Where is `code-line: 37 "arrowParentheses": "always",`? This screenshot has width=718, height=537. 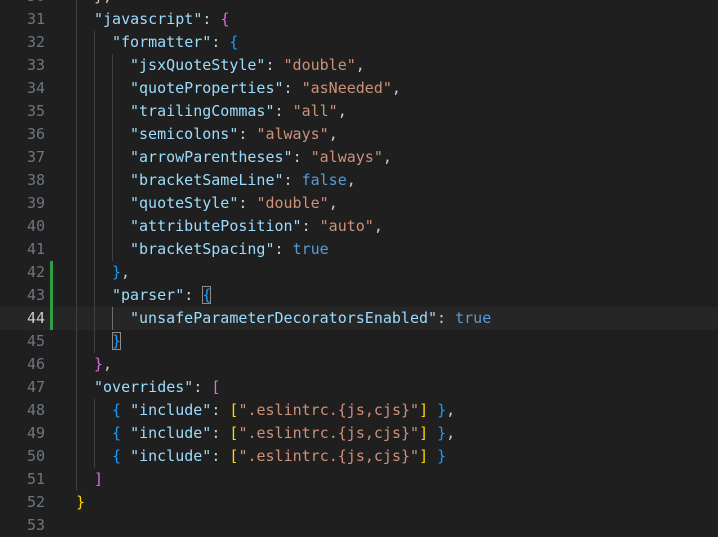 code-line: 37 "arrowParentheses": "always", is located at coordinates (359, 157).